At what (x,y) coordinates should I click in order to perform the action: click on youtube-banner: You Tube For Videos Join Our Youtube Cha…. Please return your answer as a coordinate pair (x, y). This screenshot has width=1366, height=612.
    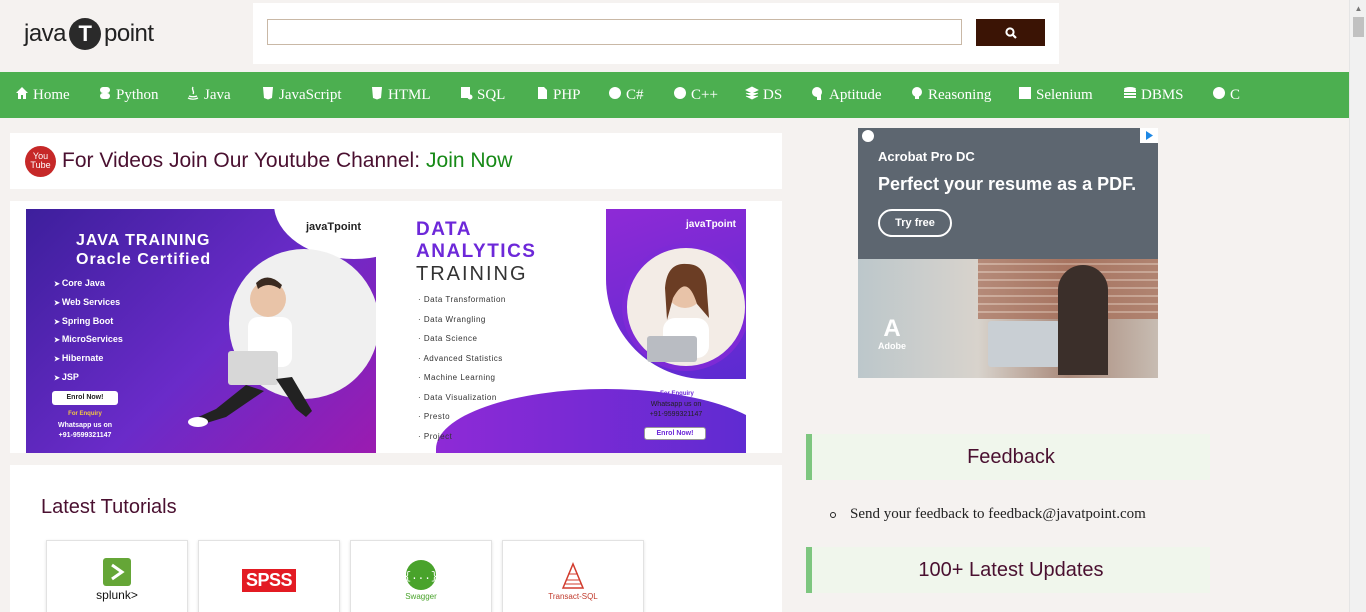
    Looking at the image, I should click on (396, 161).